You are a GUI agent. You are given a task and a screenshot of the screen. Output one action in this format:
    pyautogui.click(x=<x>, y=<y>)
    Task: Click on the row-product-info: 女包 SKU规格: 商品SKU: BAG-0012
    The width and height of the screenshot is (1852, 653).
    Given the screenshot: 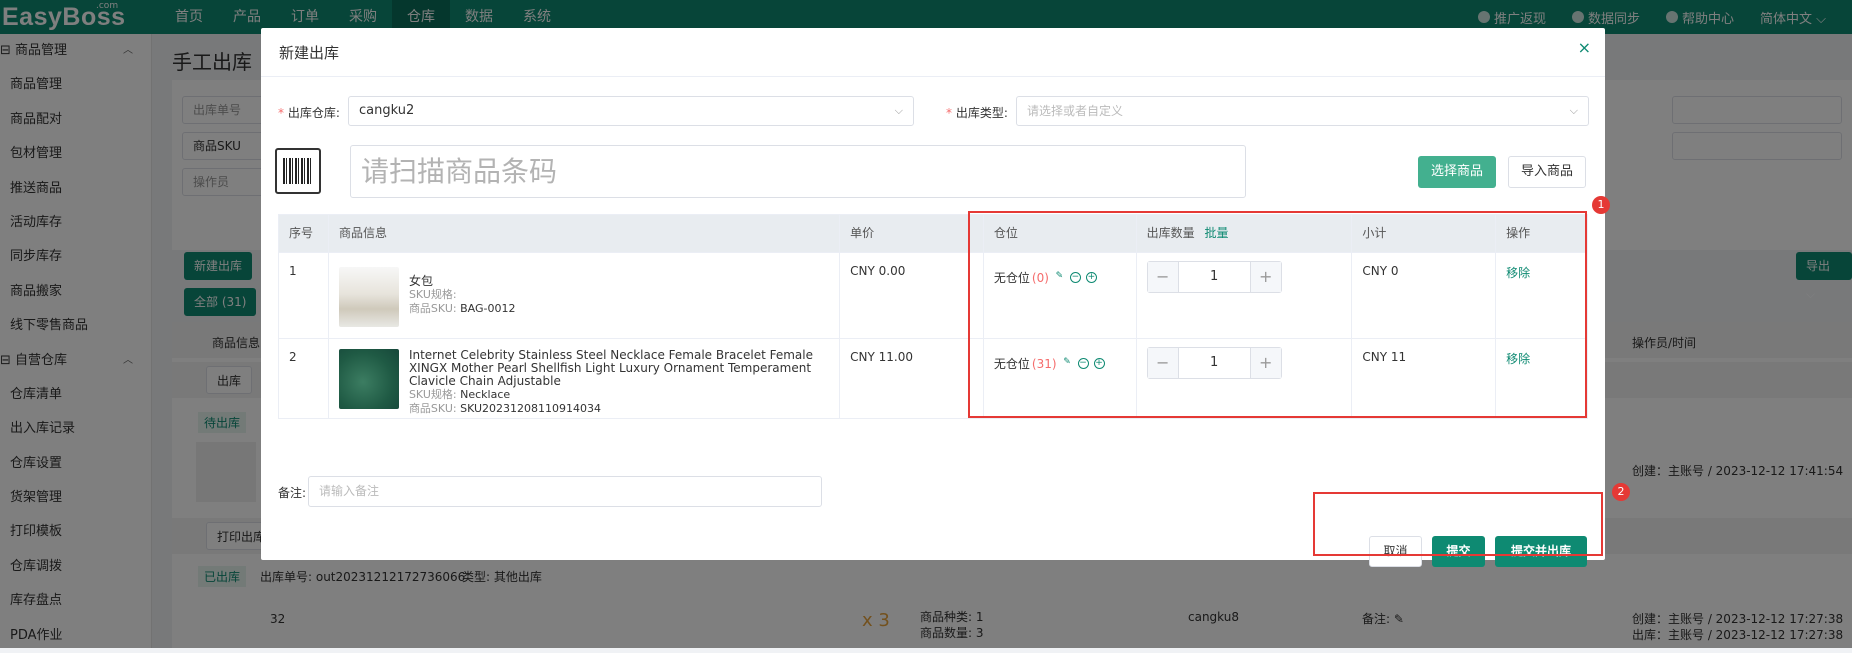 What is the action you would take?
    pyautogui.click(x=585, y=295)
    